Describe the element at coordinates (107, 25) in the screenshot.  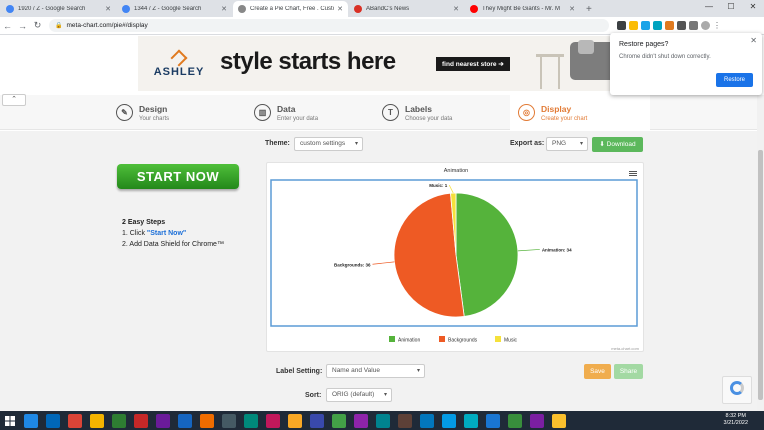
I see `url-text: meta-chart.com/pie#/display` at that location.